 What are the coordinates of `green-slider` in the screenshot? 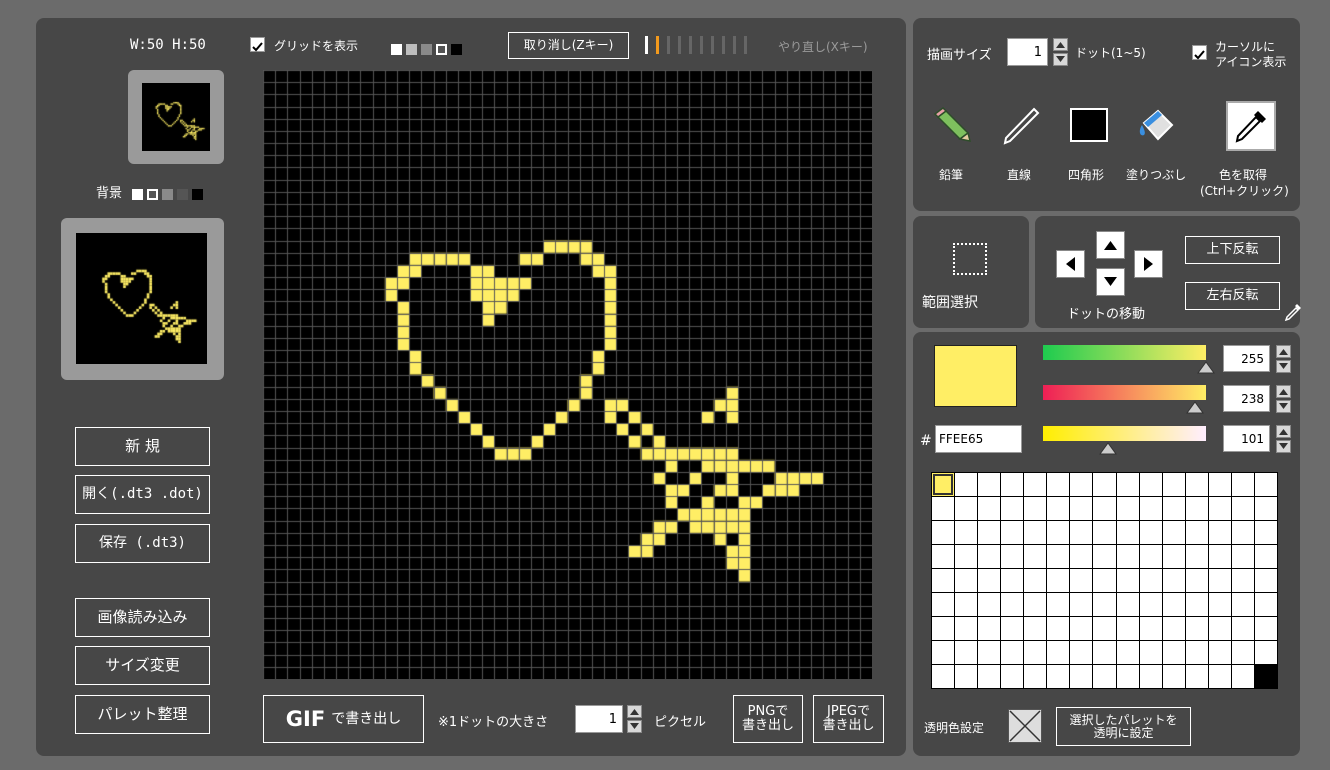 It's located at (1124, 392).